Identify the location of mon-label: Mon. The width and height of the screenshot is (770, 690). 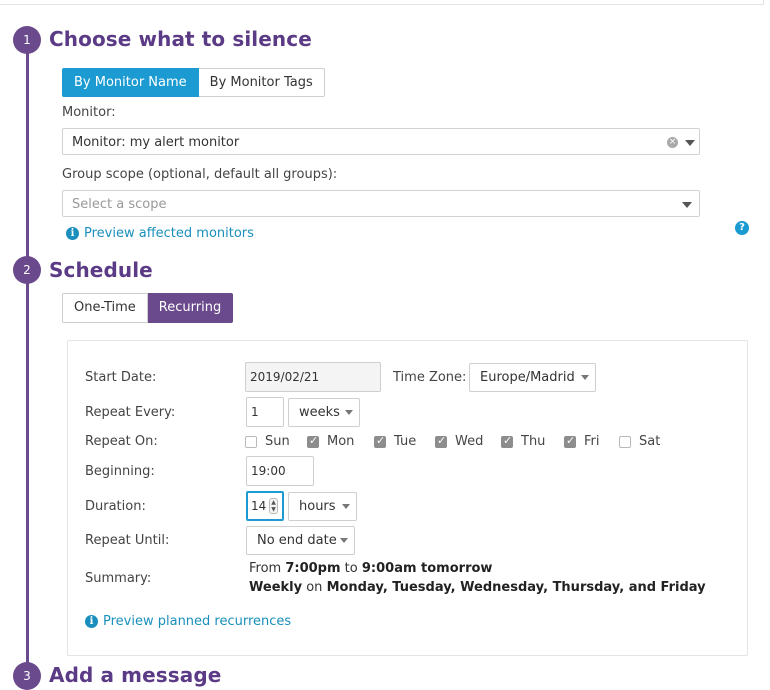
(341, 441).